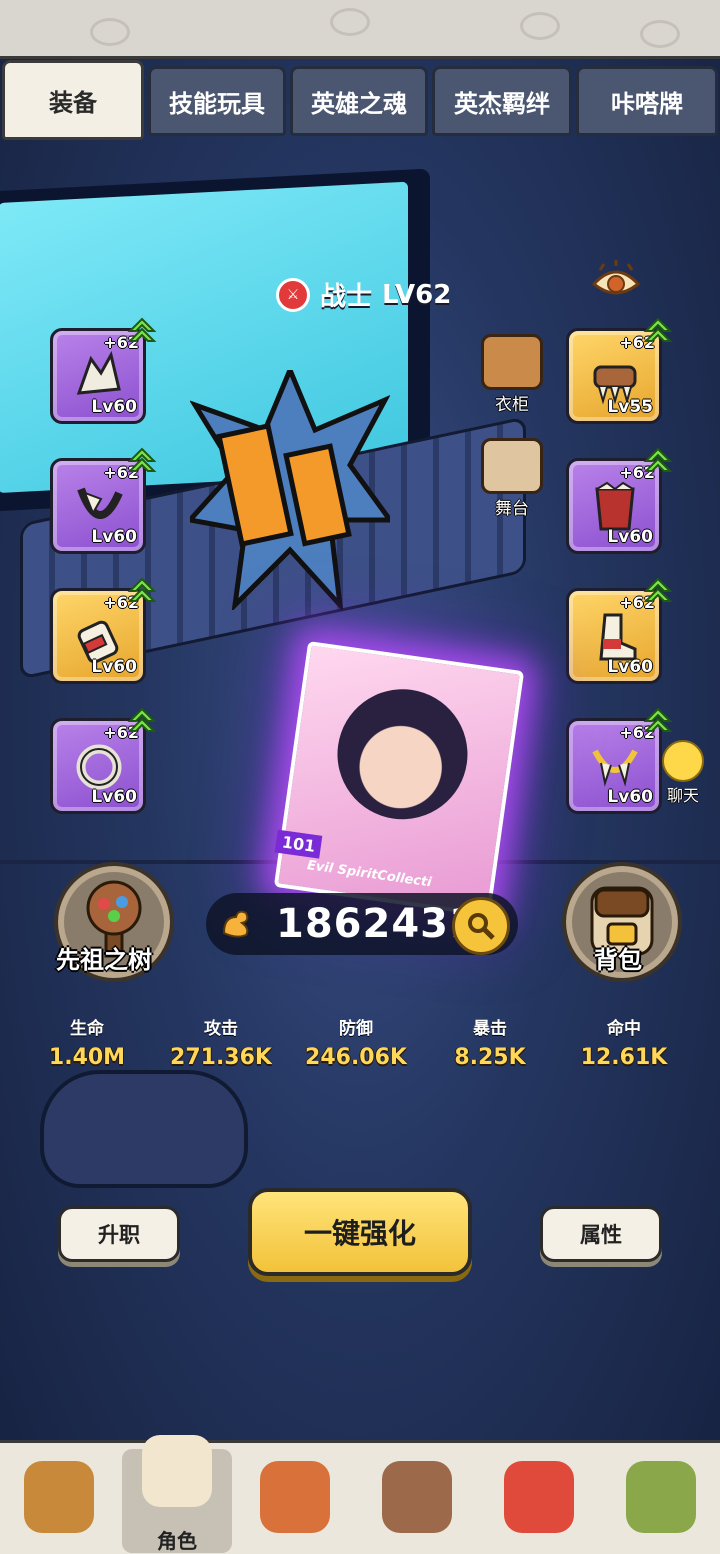  Describe the element at coordinates (87, 1029) in the screenshot. I see `stat-name: 生命` at that location.